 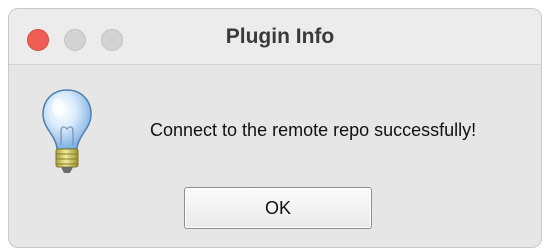 What do you see at coordinates (280, 36) in the screenshot?
I see `window-title: Plugin Info` at bounding box center [280, 36].